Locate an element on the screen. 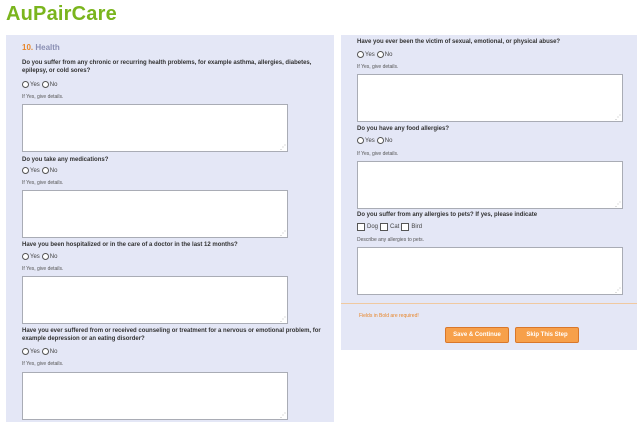 Image resolution: width=640 pixels, height=422 pixels. hospitalized-no-radio is located at coordinates (45, 256).